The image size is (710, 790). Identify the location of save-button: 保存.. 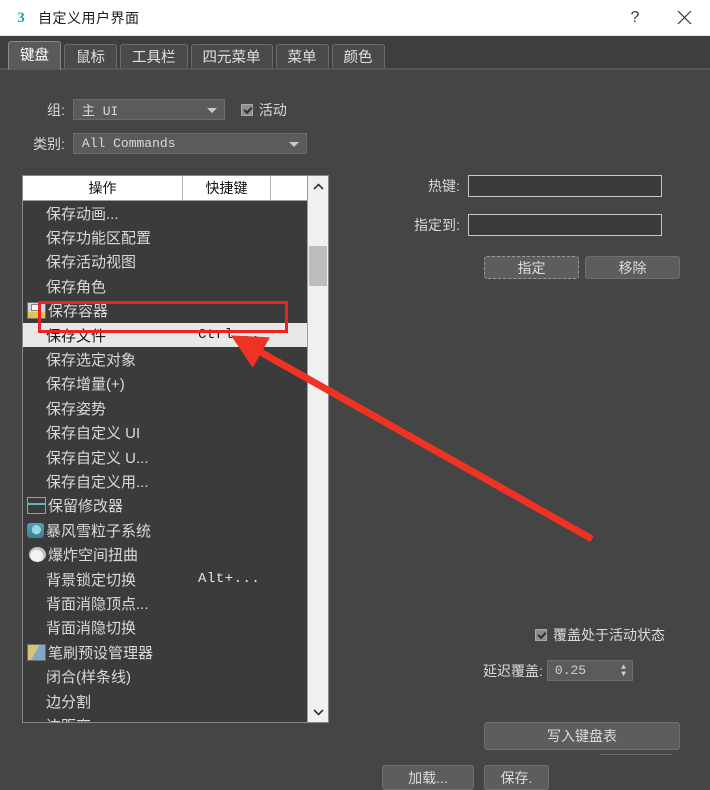
(516, 777).